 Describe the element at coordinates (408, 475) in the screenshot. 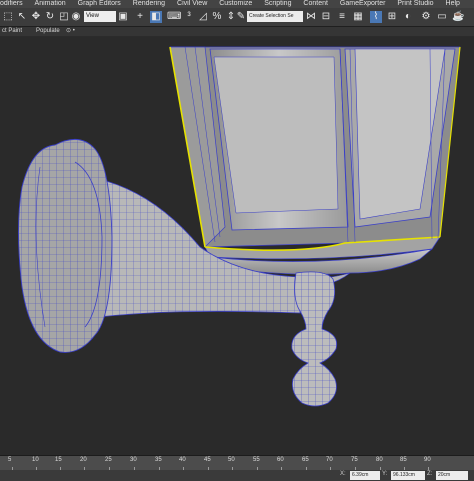

I see `y-coord-field: 96.133cm` at that location.